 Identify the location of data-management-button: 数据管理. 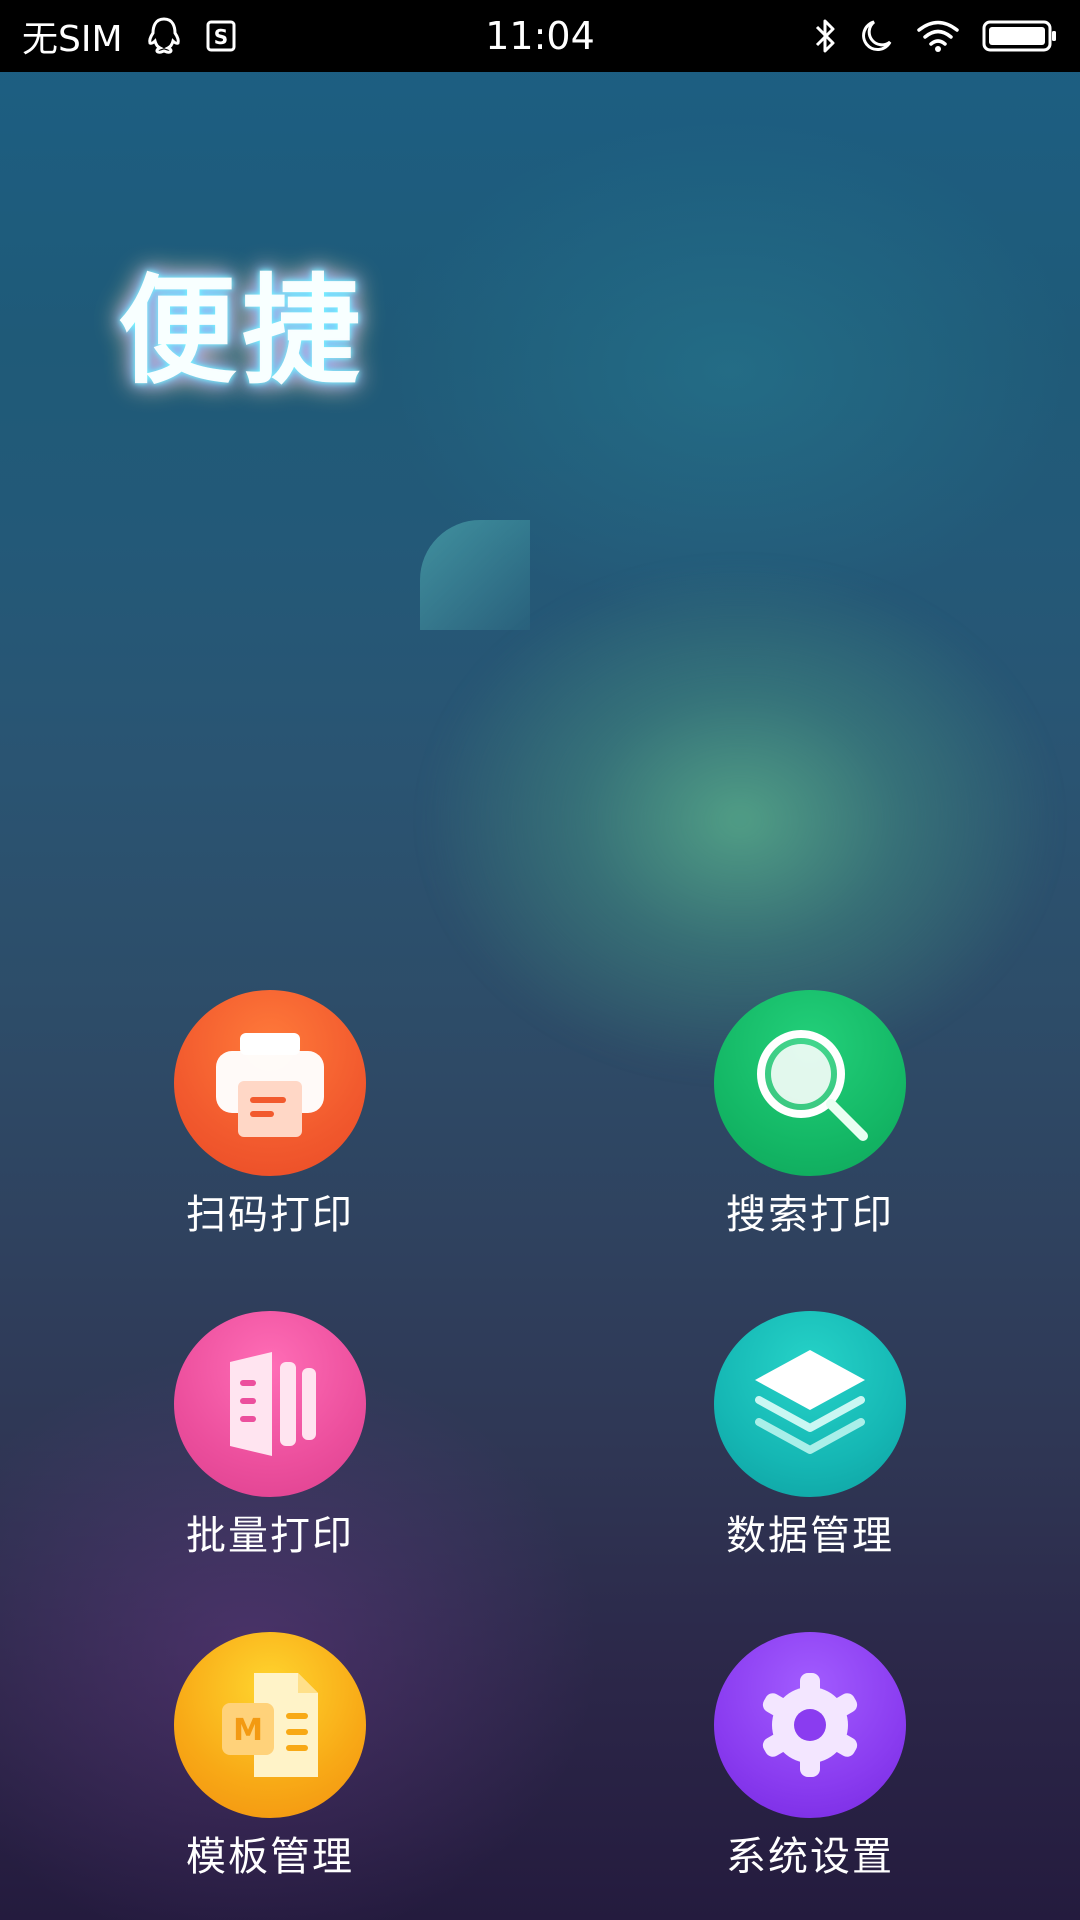
(810, 1436).